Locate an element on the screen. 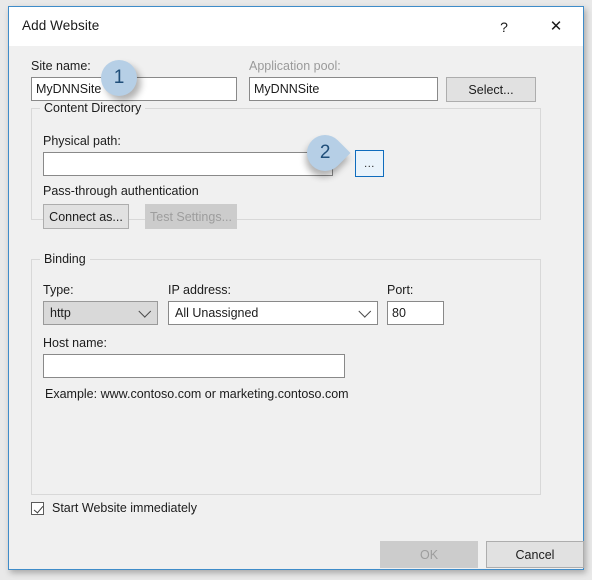 The height and width of the screenshot is (580, 592). port-input is located at coordinates (415, 313).